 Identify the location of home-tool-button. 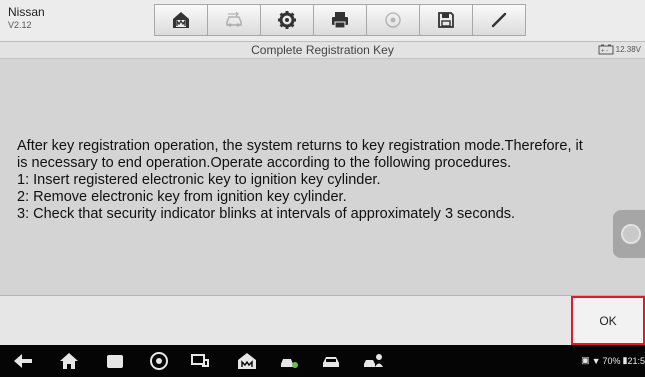
(181, 20).